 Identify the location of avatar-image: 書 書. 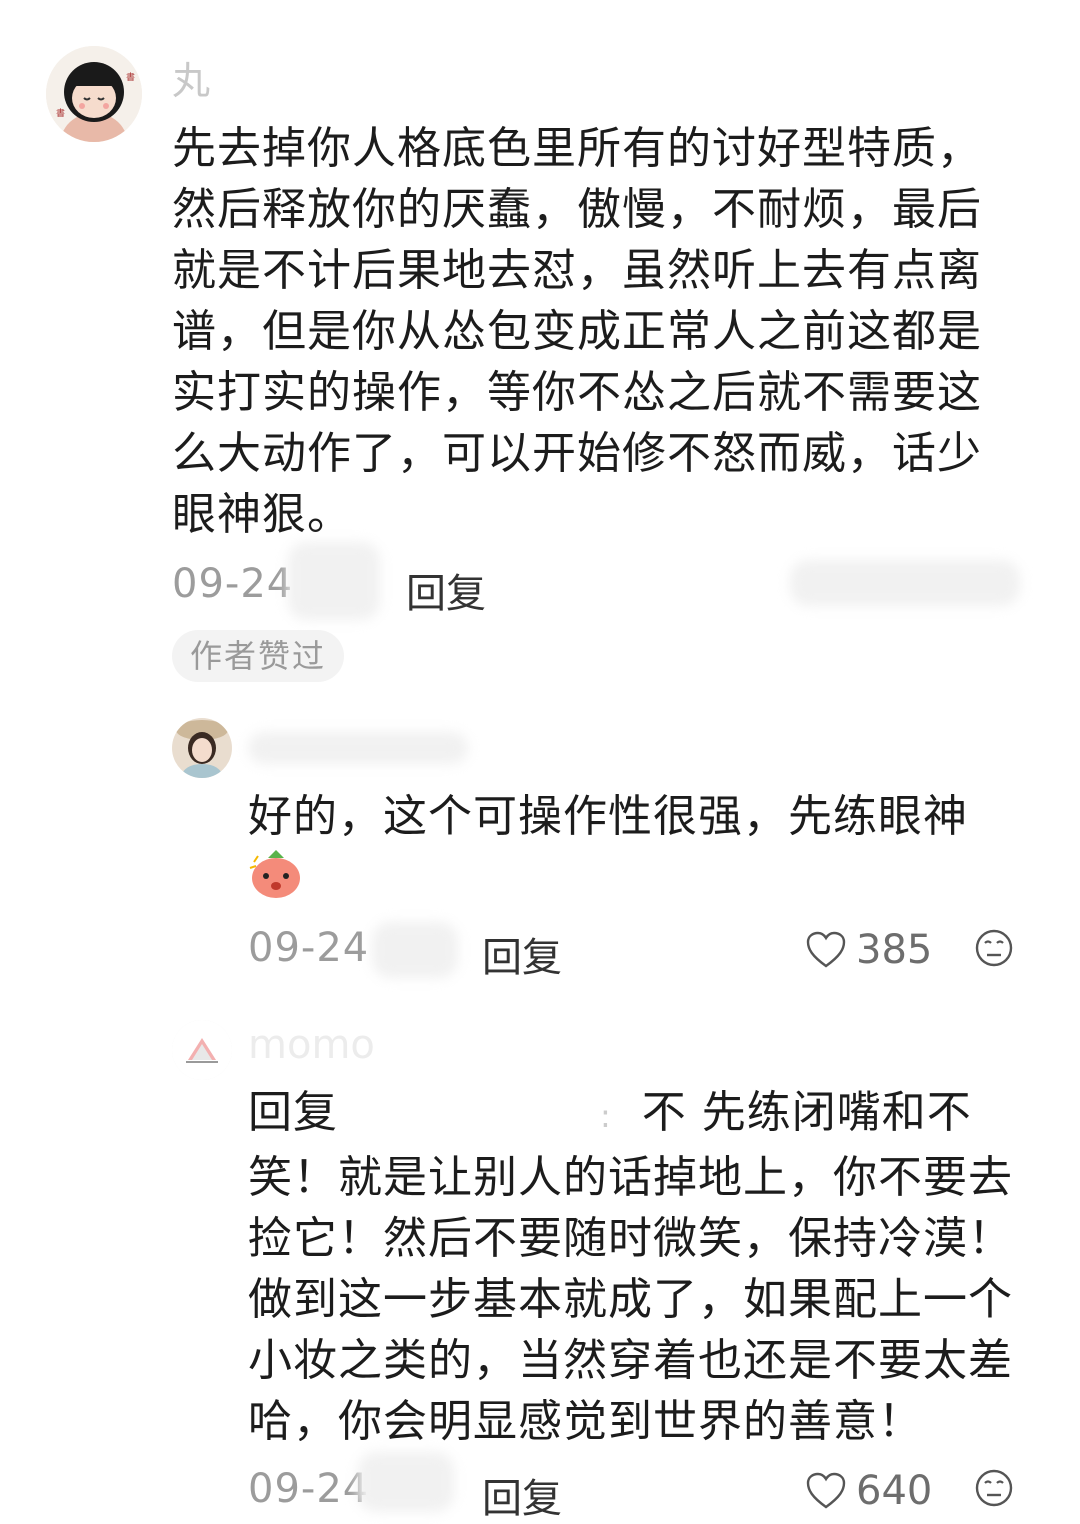
(94, 94).